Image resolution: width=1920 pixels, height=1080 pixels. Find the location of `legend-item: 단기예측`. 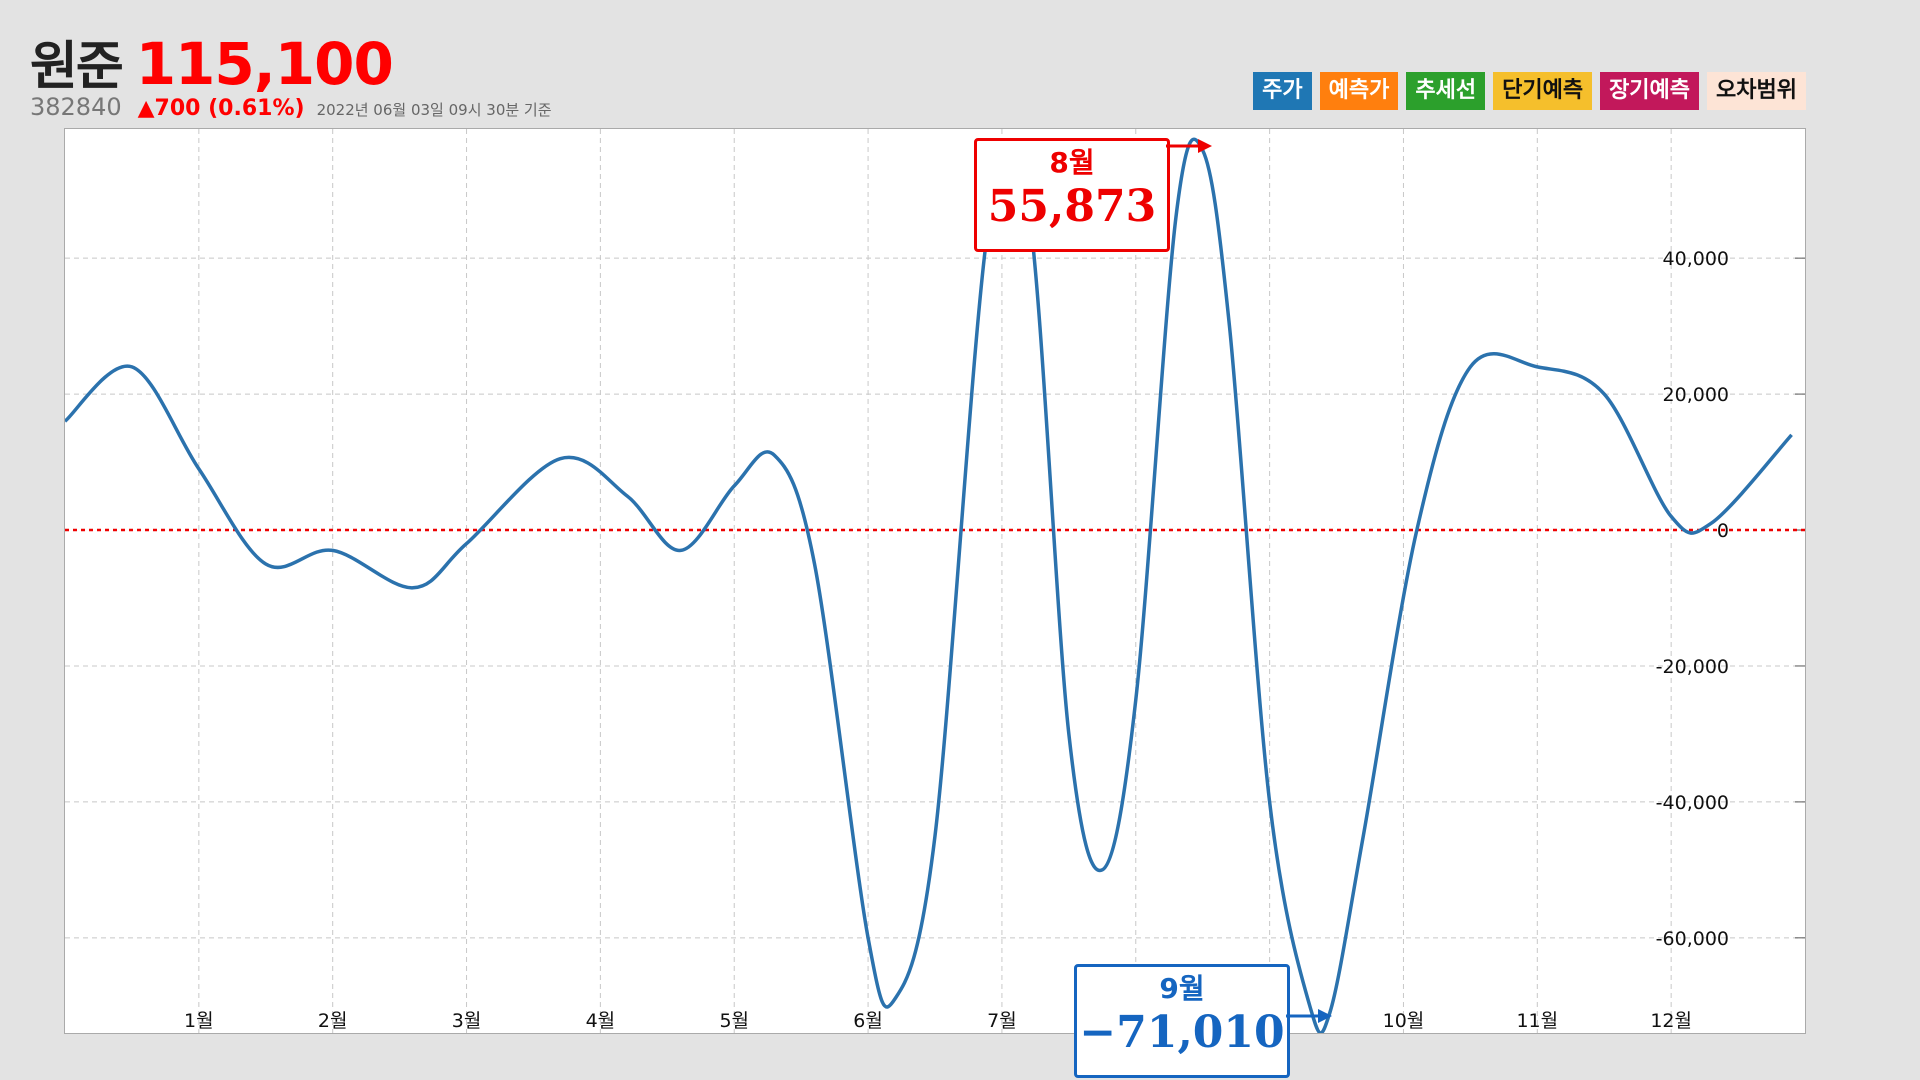

legend-item: 단기예측 is located at coordinates (1543, 91).